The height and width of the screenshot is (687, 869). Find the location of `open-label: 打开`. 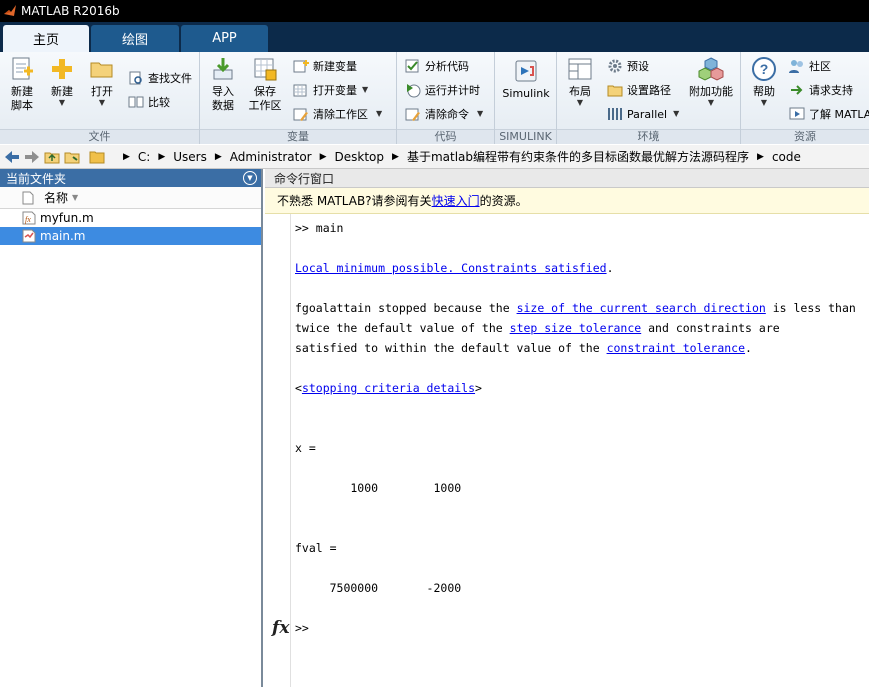

open-label: 打开 is located at coordinates (102, 91).